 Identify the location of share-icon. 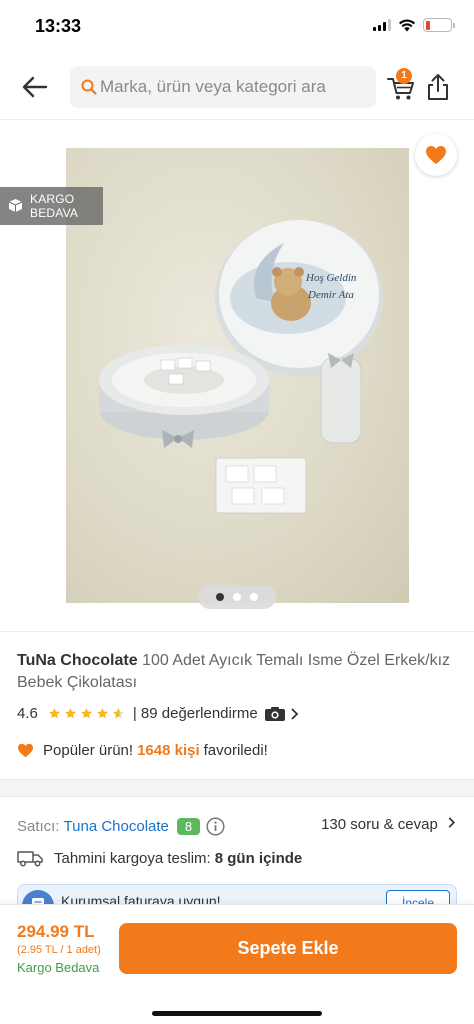
(438, 87).